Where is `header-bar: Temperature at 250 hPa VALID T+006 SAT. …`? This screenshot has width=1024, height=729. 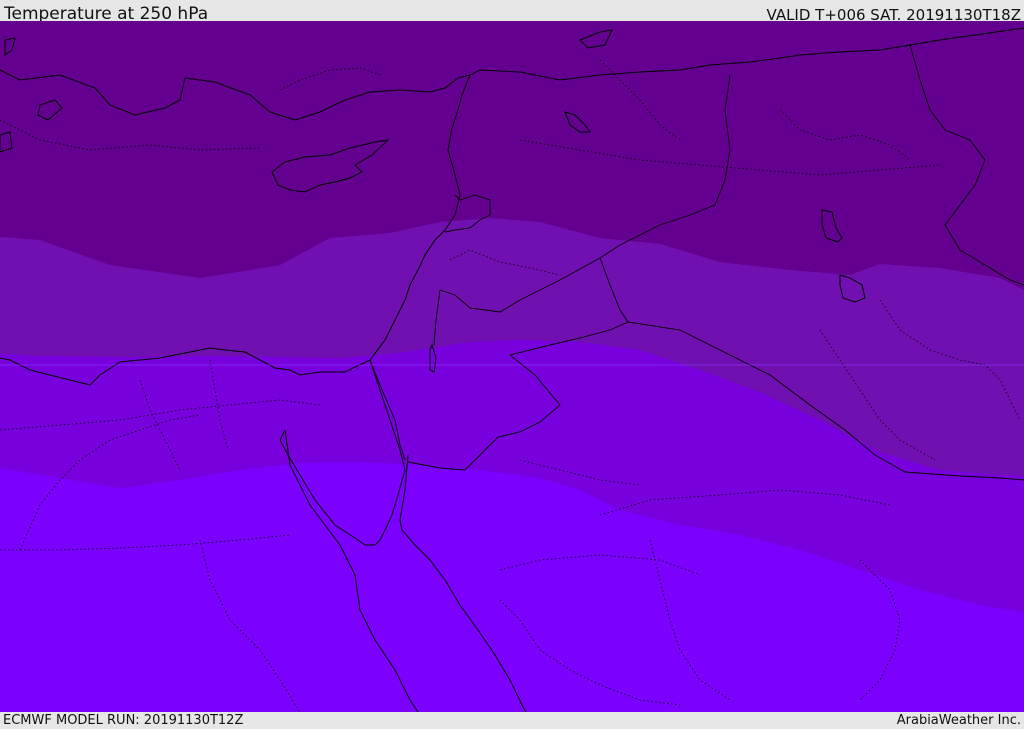 header-bar: Temperature at 250 hPa VALID T+006 SAT. … is located at coordinates (512, 12).